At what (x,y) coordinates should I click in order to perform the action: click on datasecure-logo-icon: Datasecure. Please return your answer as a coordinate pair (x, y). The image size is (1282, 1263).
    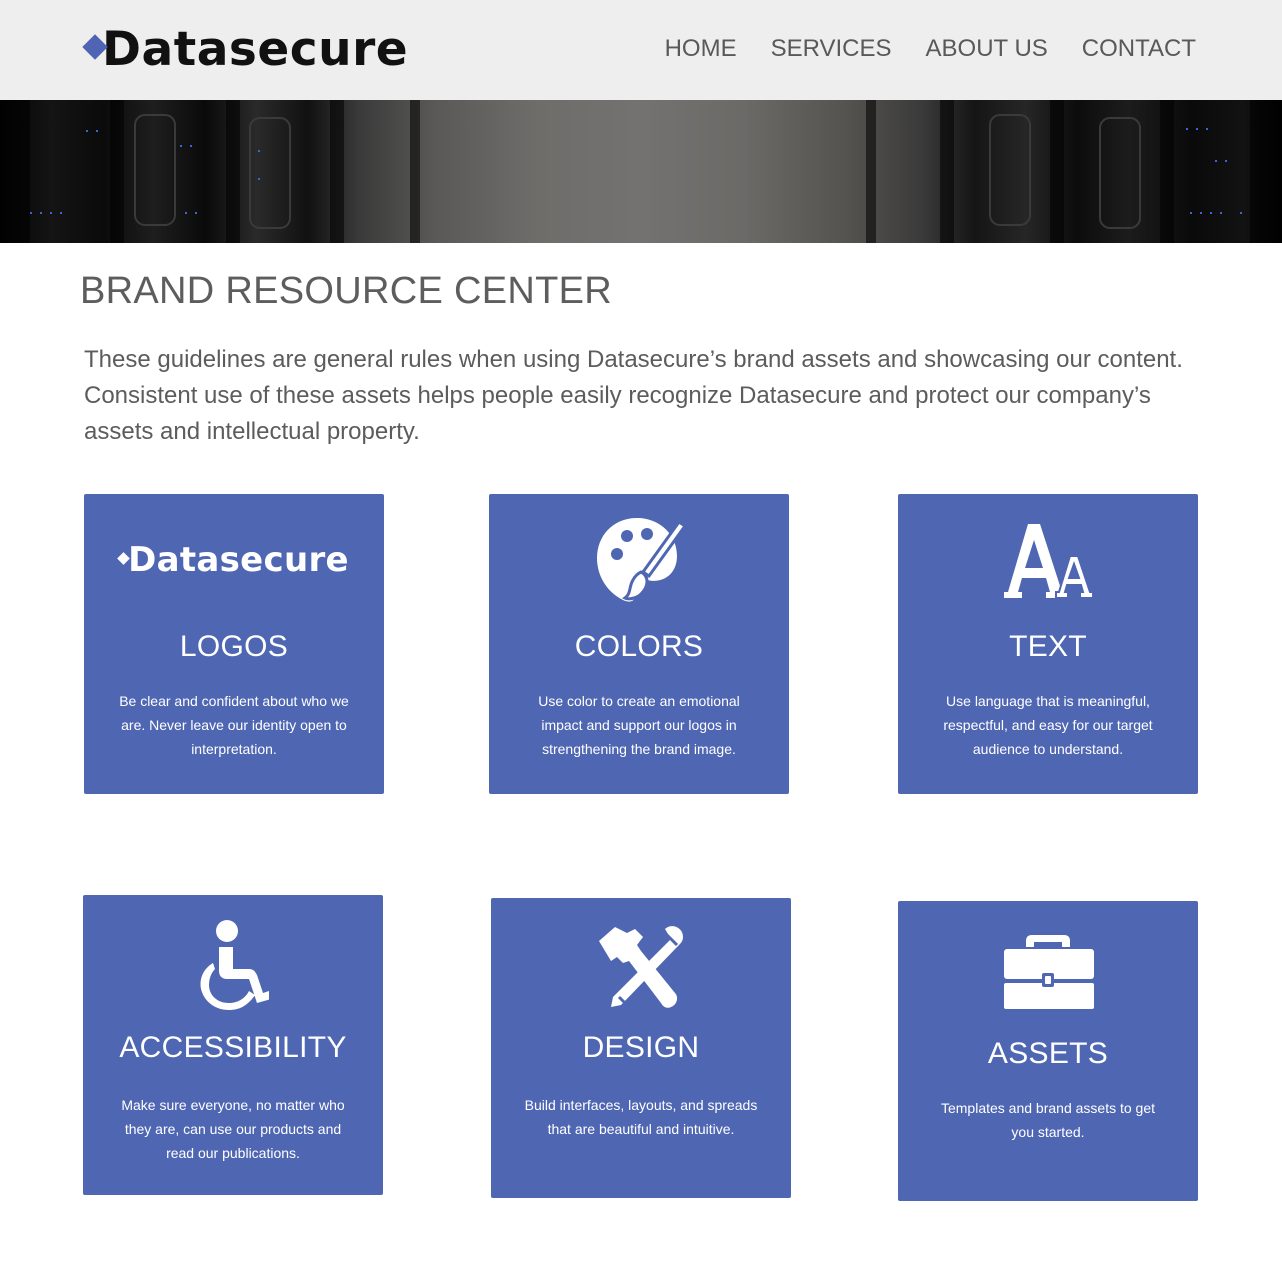
    Looking at the image, I should click on (234, 560).